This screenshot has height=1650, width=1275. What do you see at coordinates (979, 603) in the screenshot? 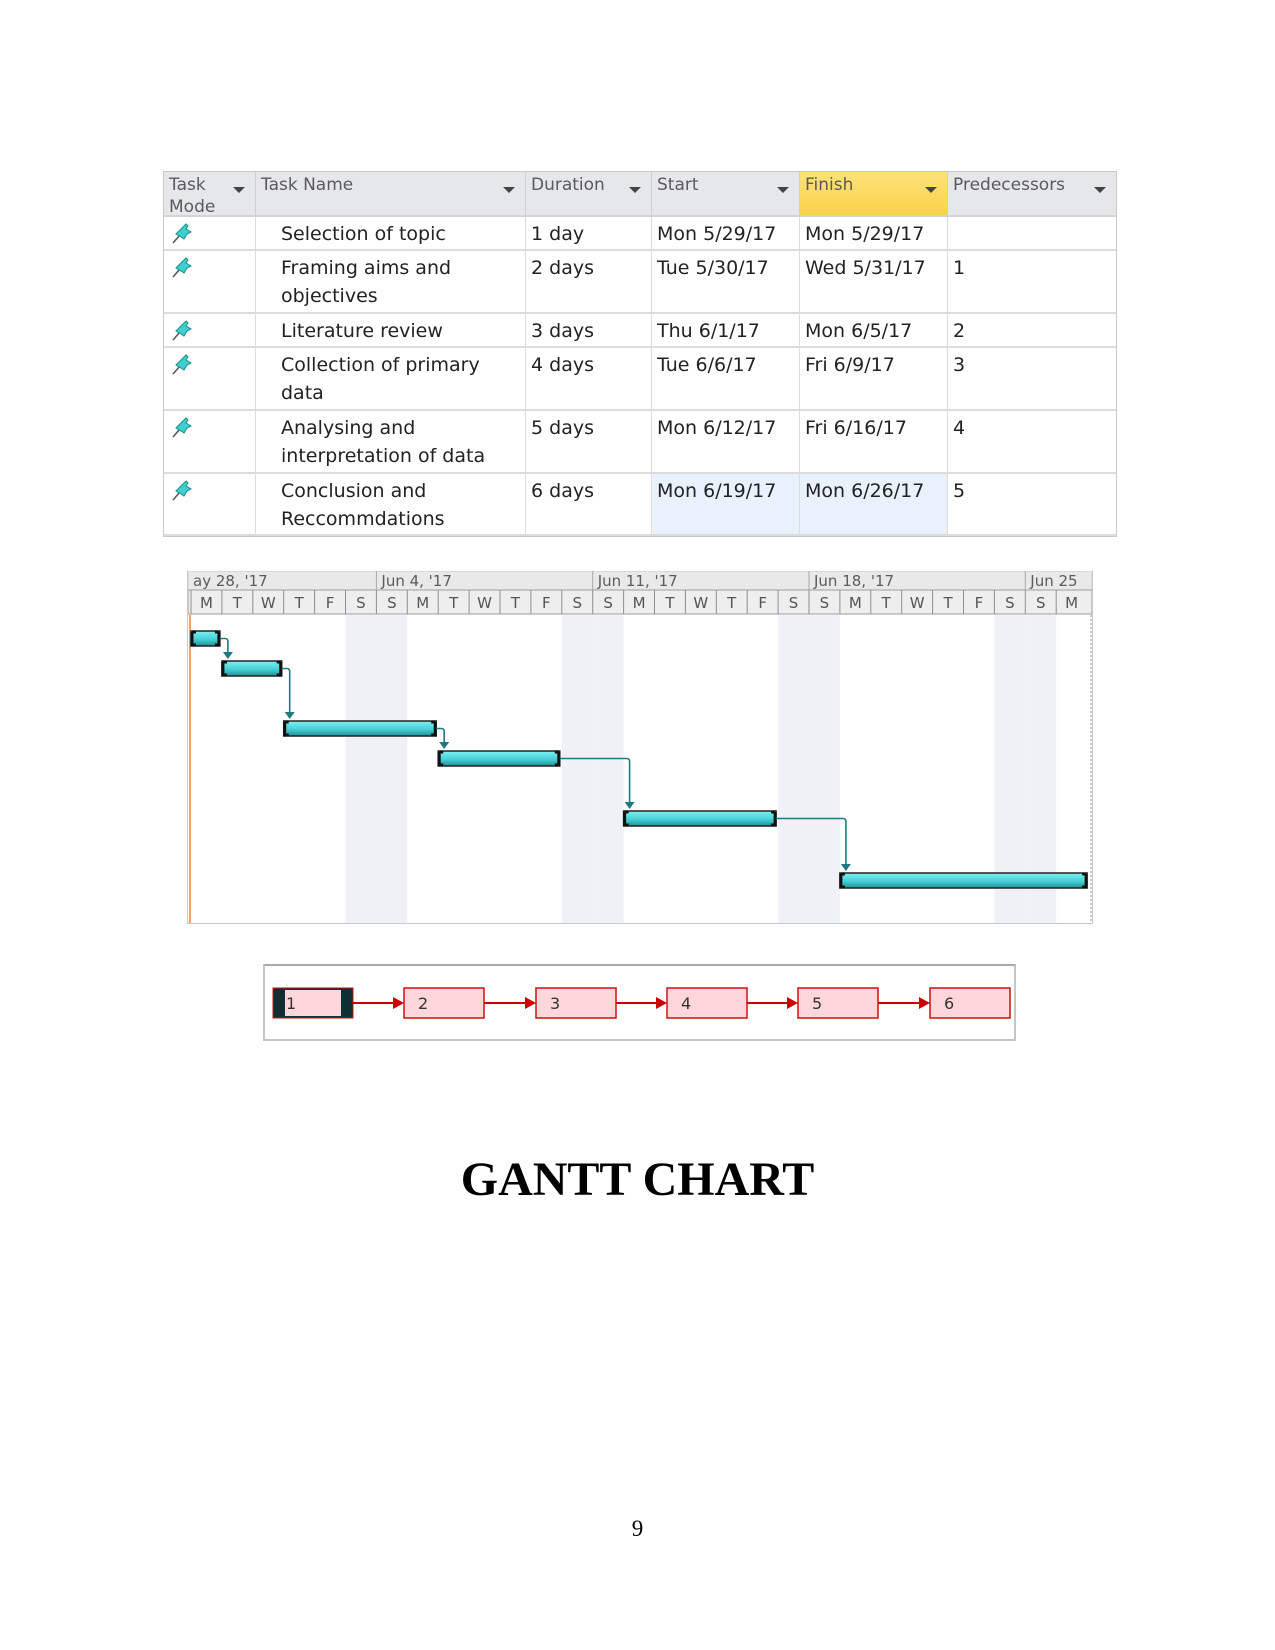
I see `day-label: F` at bounding box center [979, 603].